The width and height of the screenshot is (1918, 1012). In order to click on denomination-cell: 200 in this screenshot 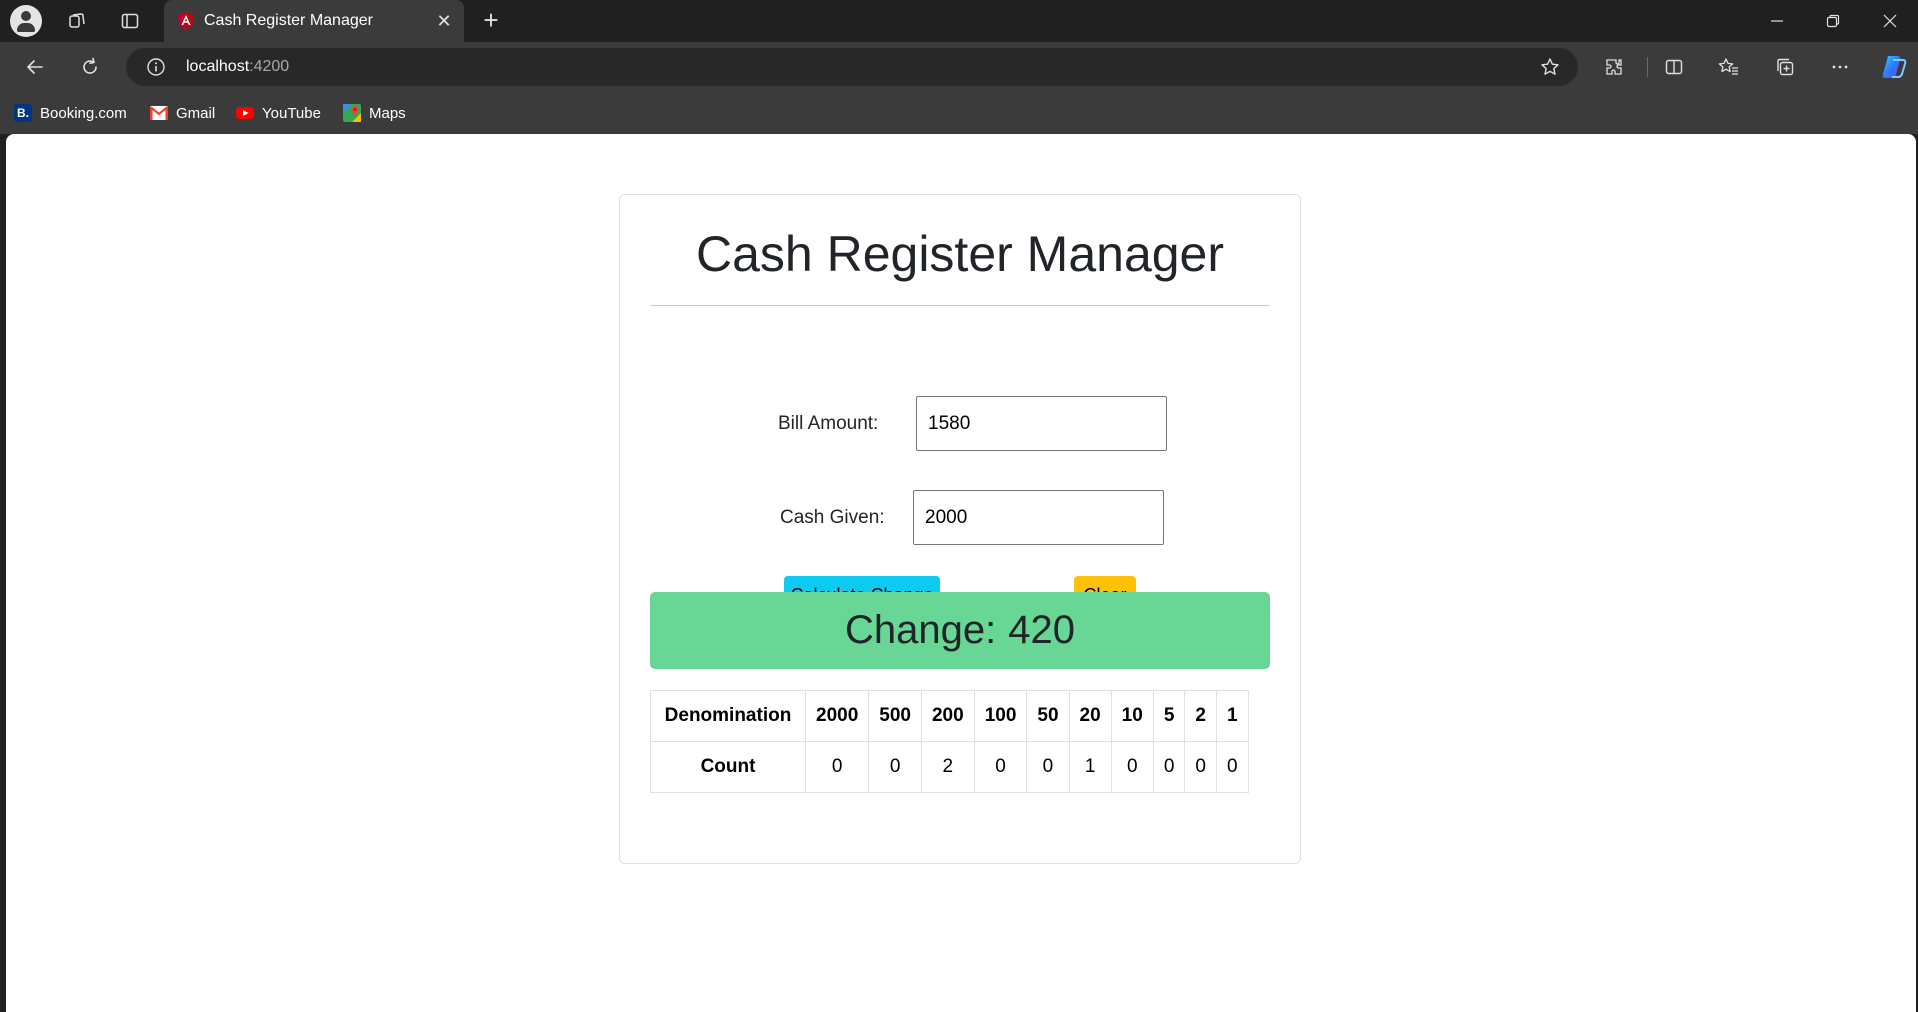, I will do `click(947, 716)`.